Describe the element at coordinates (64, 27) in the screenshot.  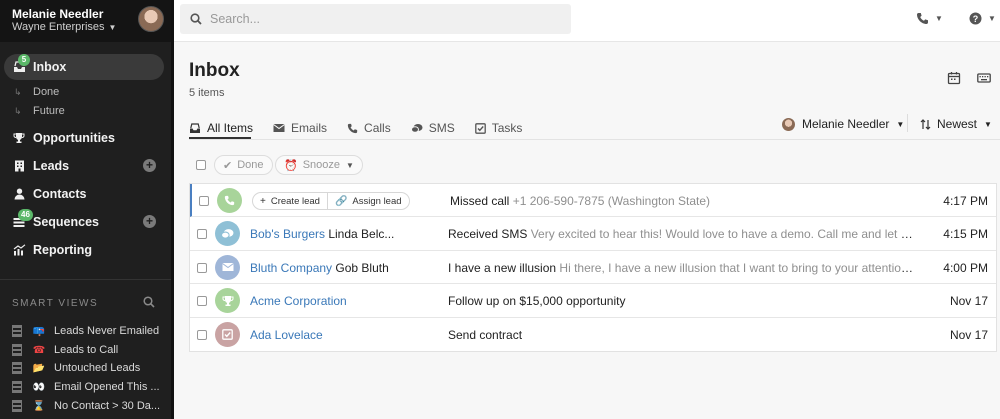
I see `org-name: Wayne Enterprises ▼` at that location.